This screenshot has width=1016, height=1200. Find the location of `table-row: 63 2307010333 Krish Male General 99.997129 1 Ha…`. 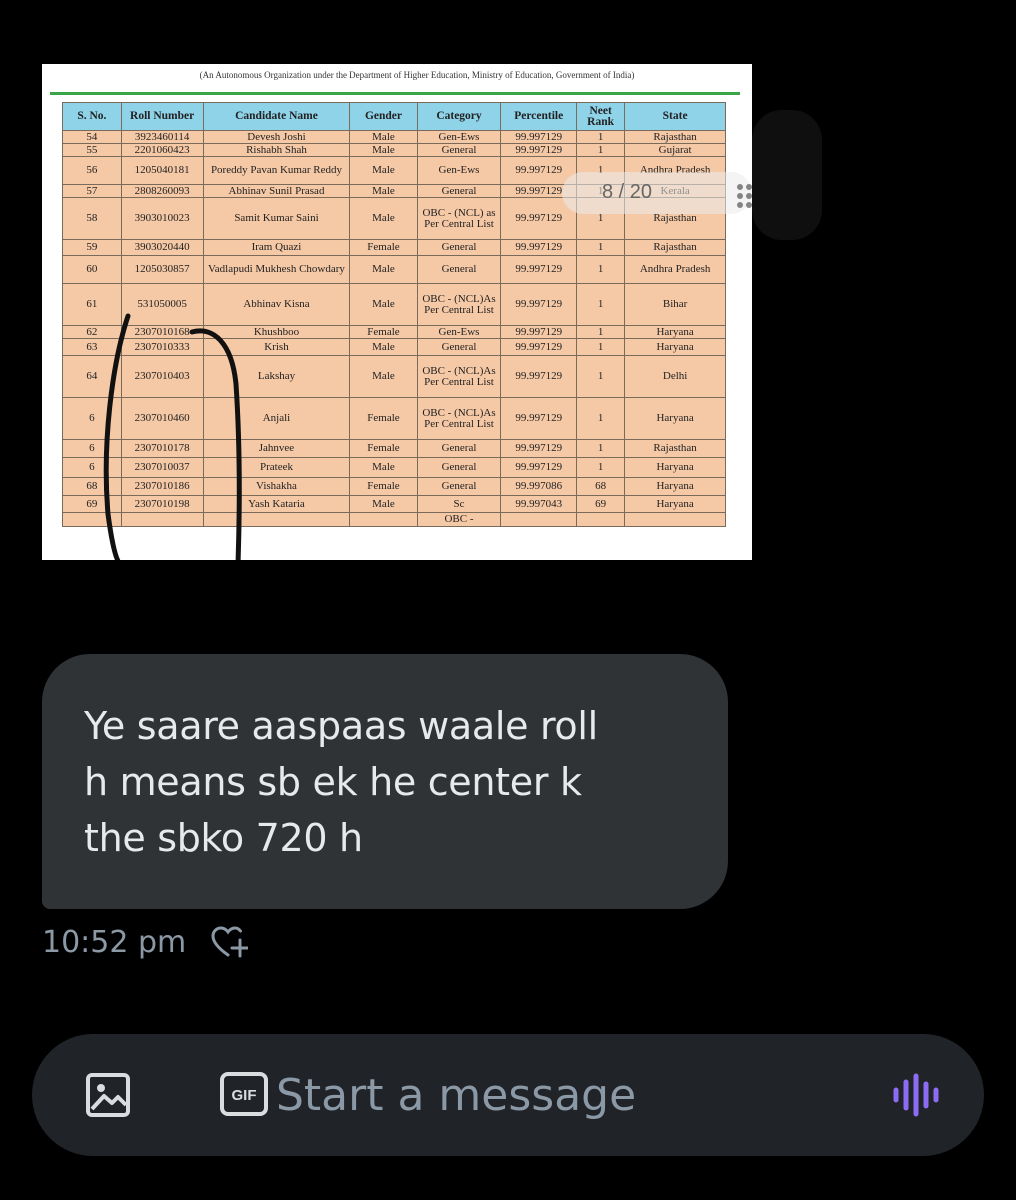

table-row: 63 2307010333 Krish Male General 99.997129 1 Ha… is located at coordinates (394, 347).